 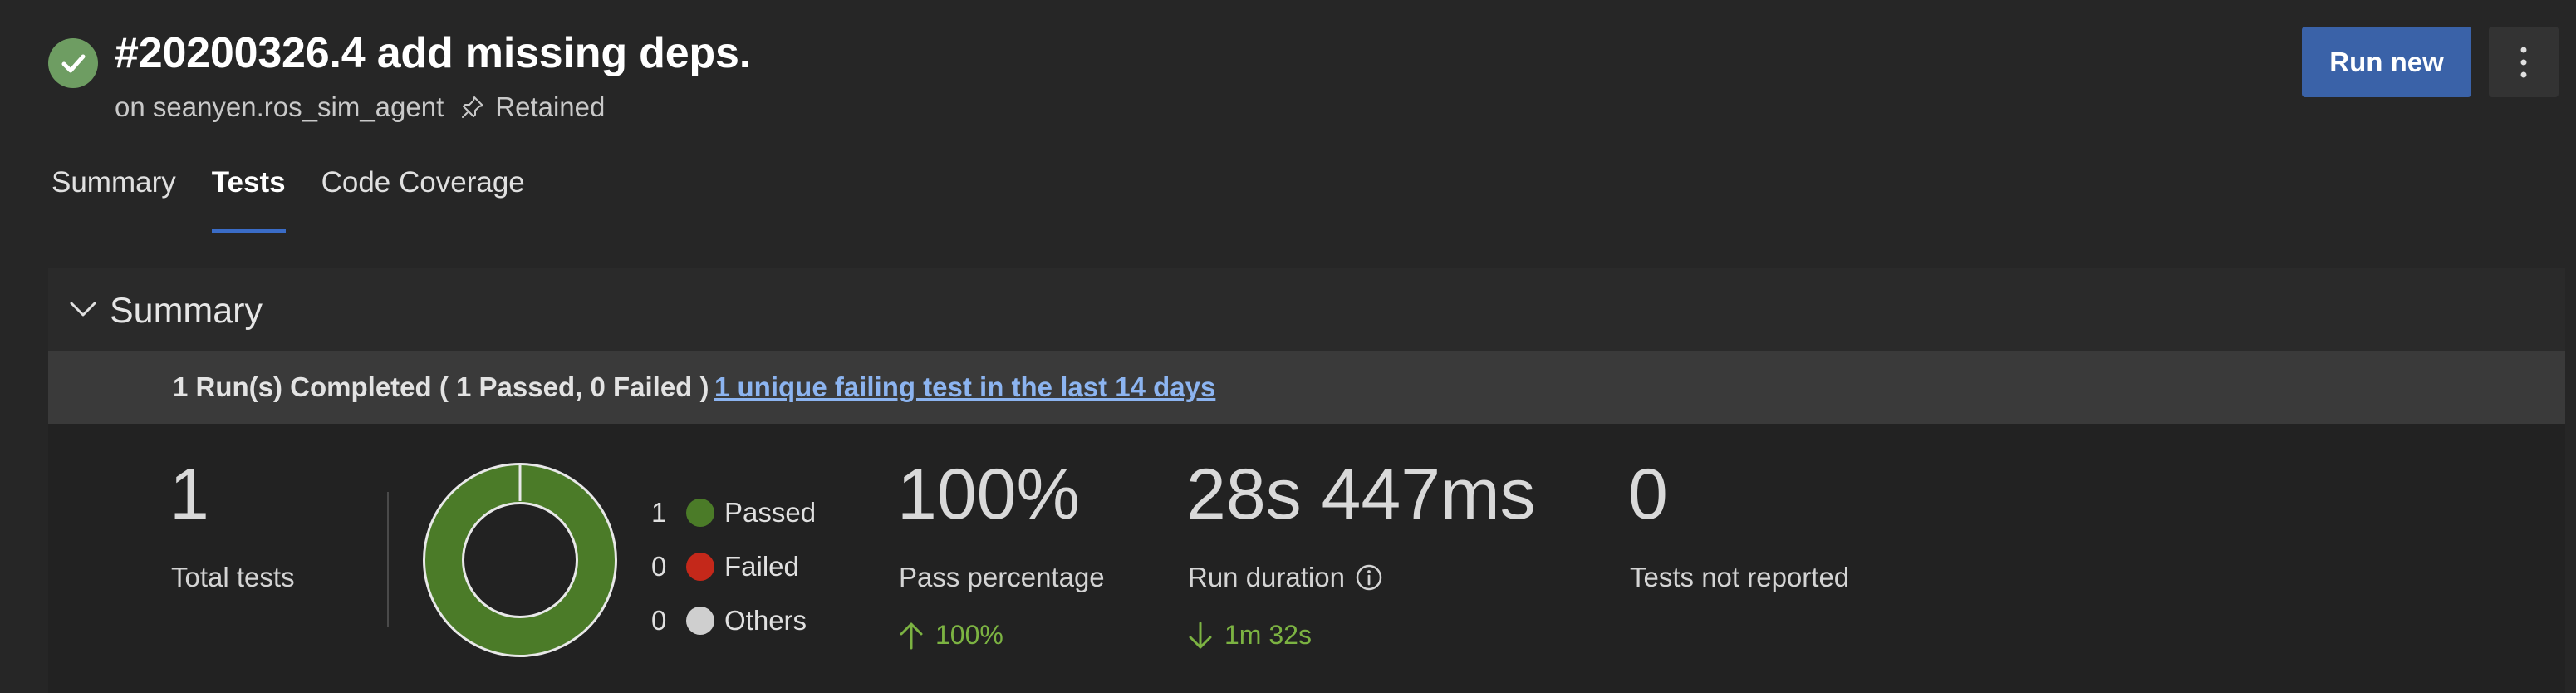 I want to click on pass-percentage-label: Pass percentage, so click(x=1002, y=577).